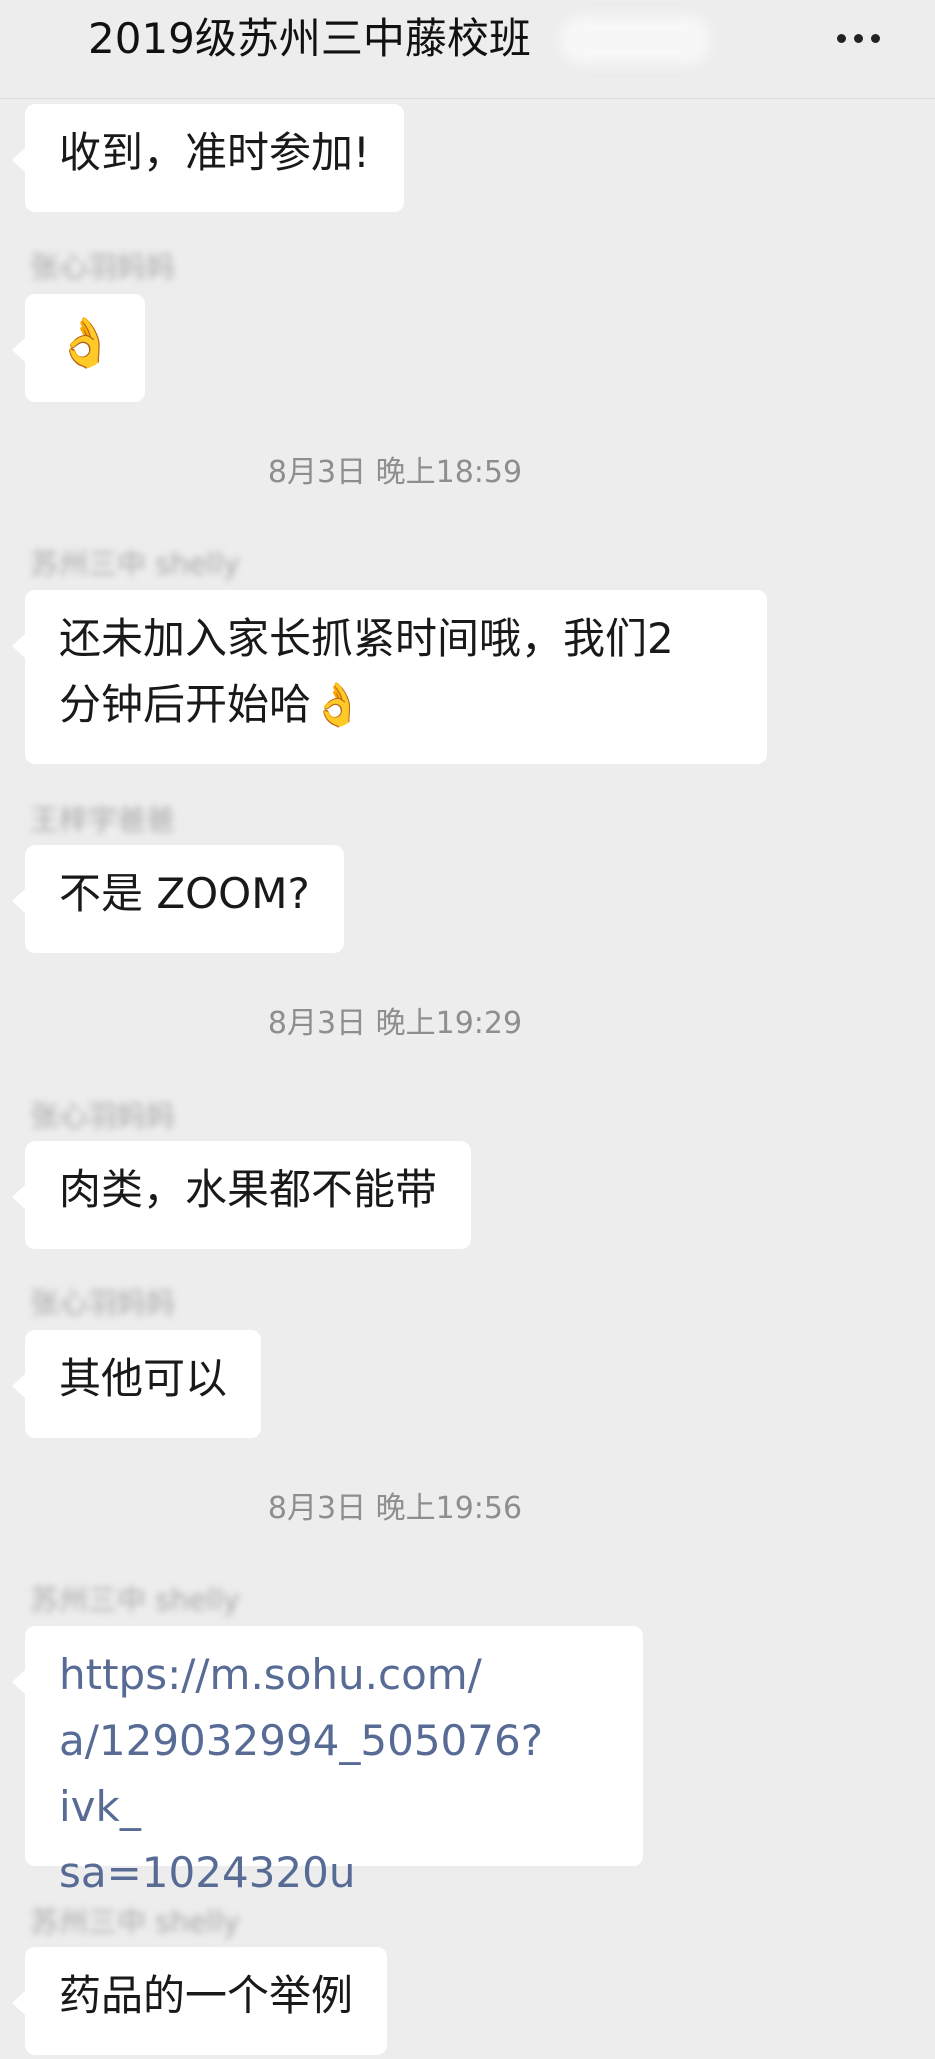  What do you see at coordinates (395, 472) in the screenshot?
I see `message-timestamp: 8月3日 晚上18:59` at bounding box center [395, 472].